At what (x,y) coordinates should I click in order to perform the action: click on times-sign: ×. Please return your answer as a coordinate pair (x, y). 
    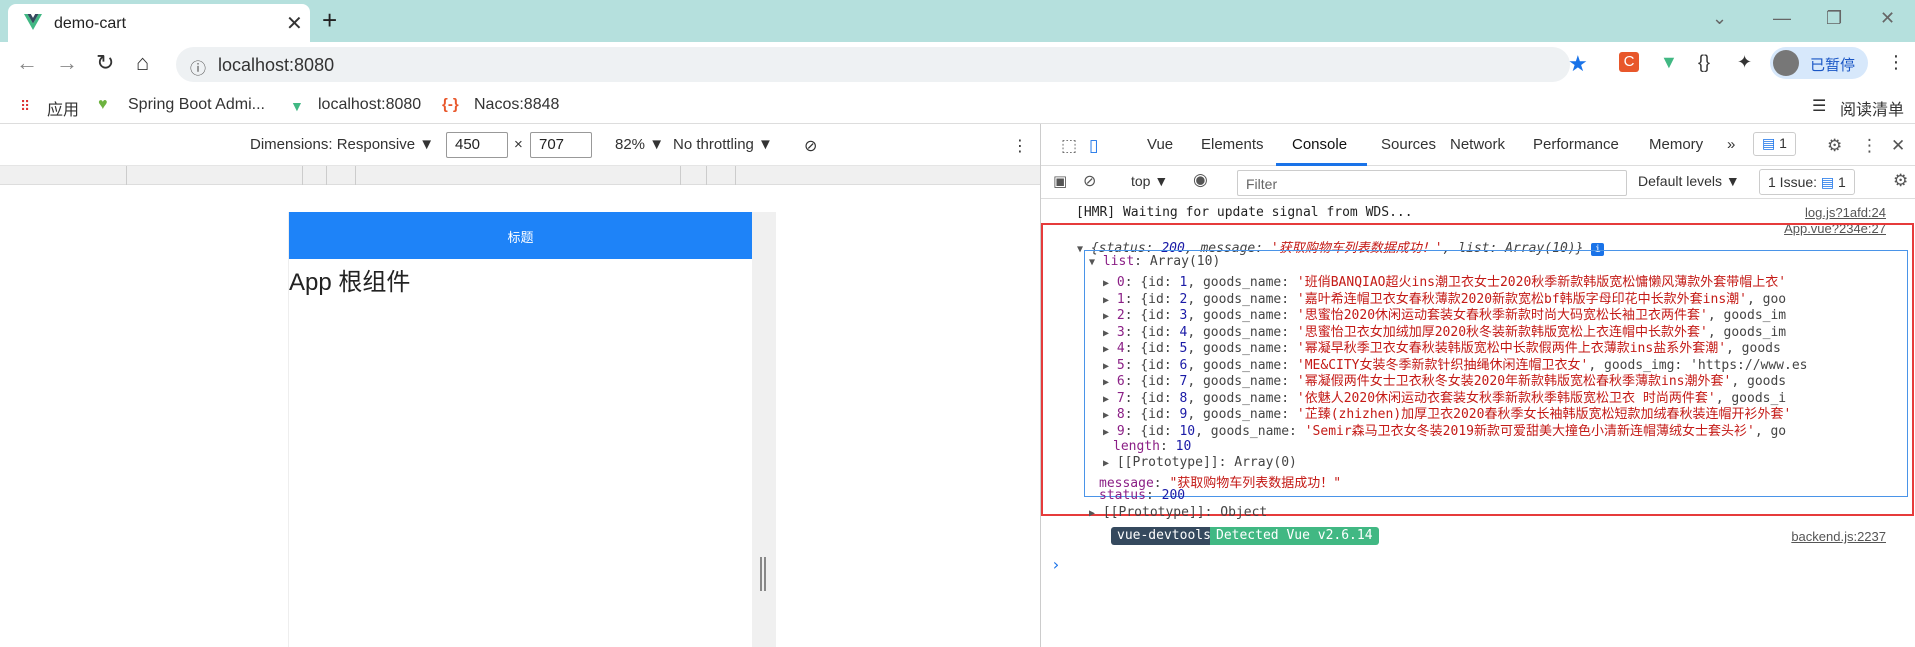
    Looking at the image, I should click on (518, 144).